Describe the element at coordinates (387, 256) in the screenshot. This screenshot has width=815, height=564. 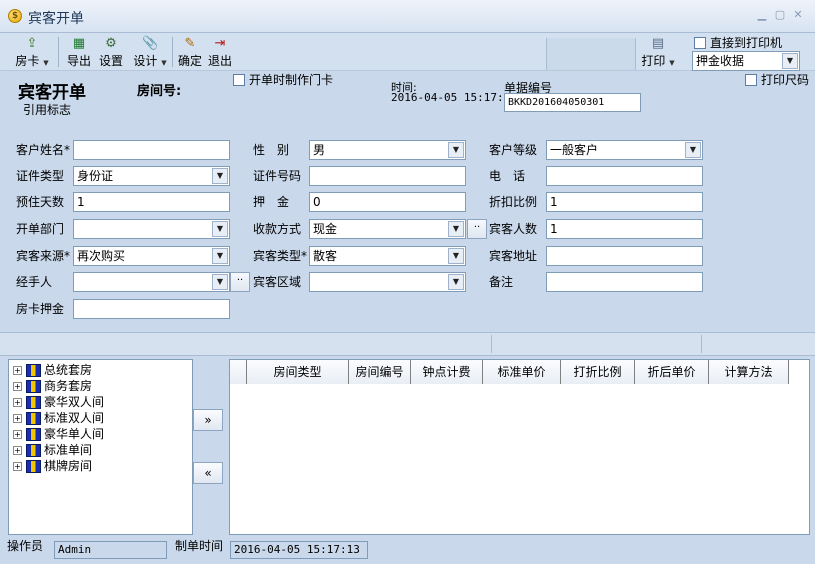
I see `guest-type-select: 散客 ▼` at that location.